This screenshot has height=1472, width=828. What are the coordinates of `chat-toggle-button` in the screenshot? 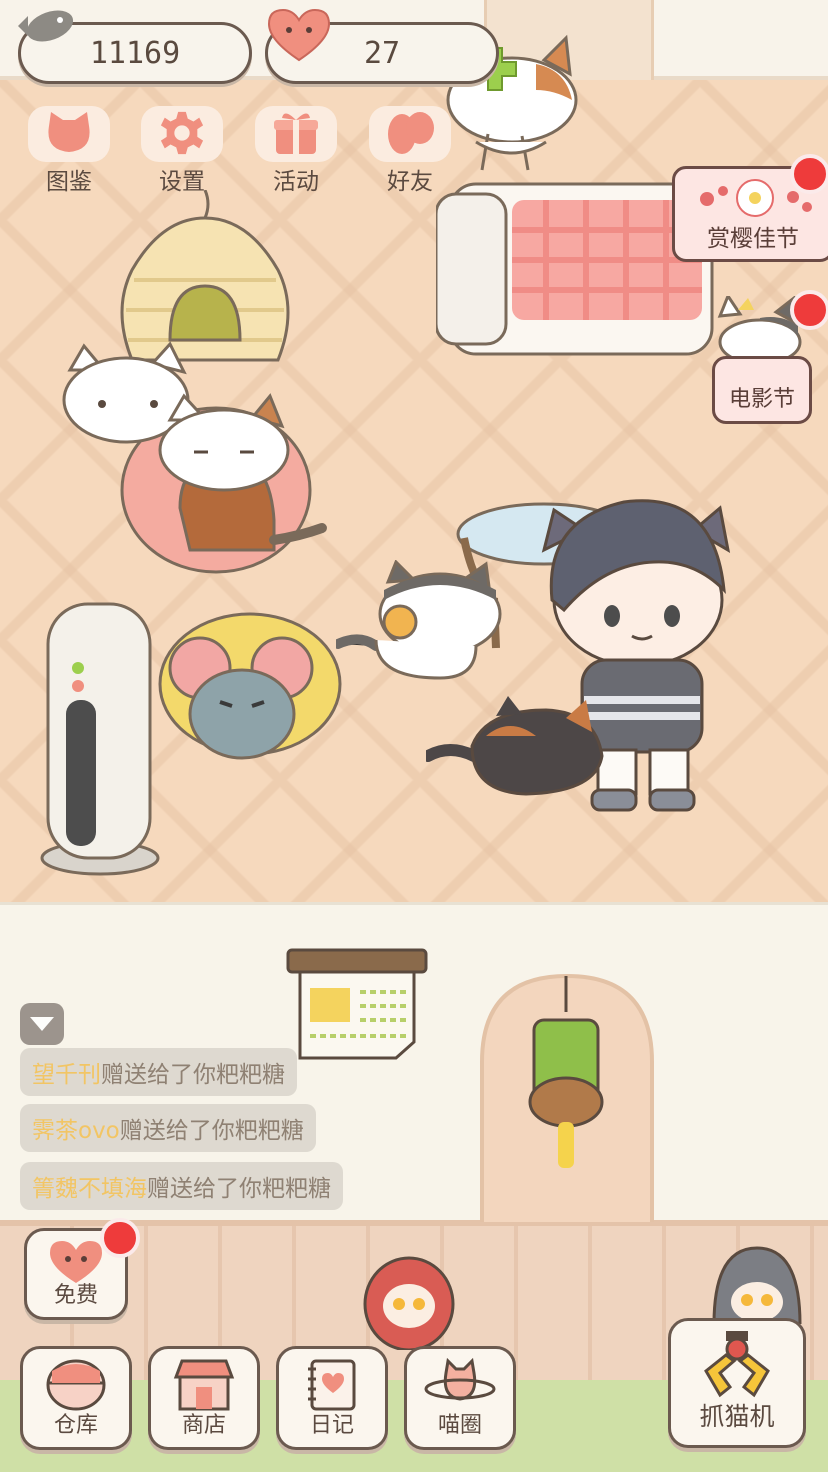 It's located at (42, 1024).